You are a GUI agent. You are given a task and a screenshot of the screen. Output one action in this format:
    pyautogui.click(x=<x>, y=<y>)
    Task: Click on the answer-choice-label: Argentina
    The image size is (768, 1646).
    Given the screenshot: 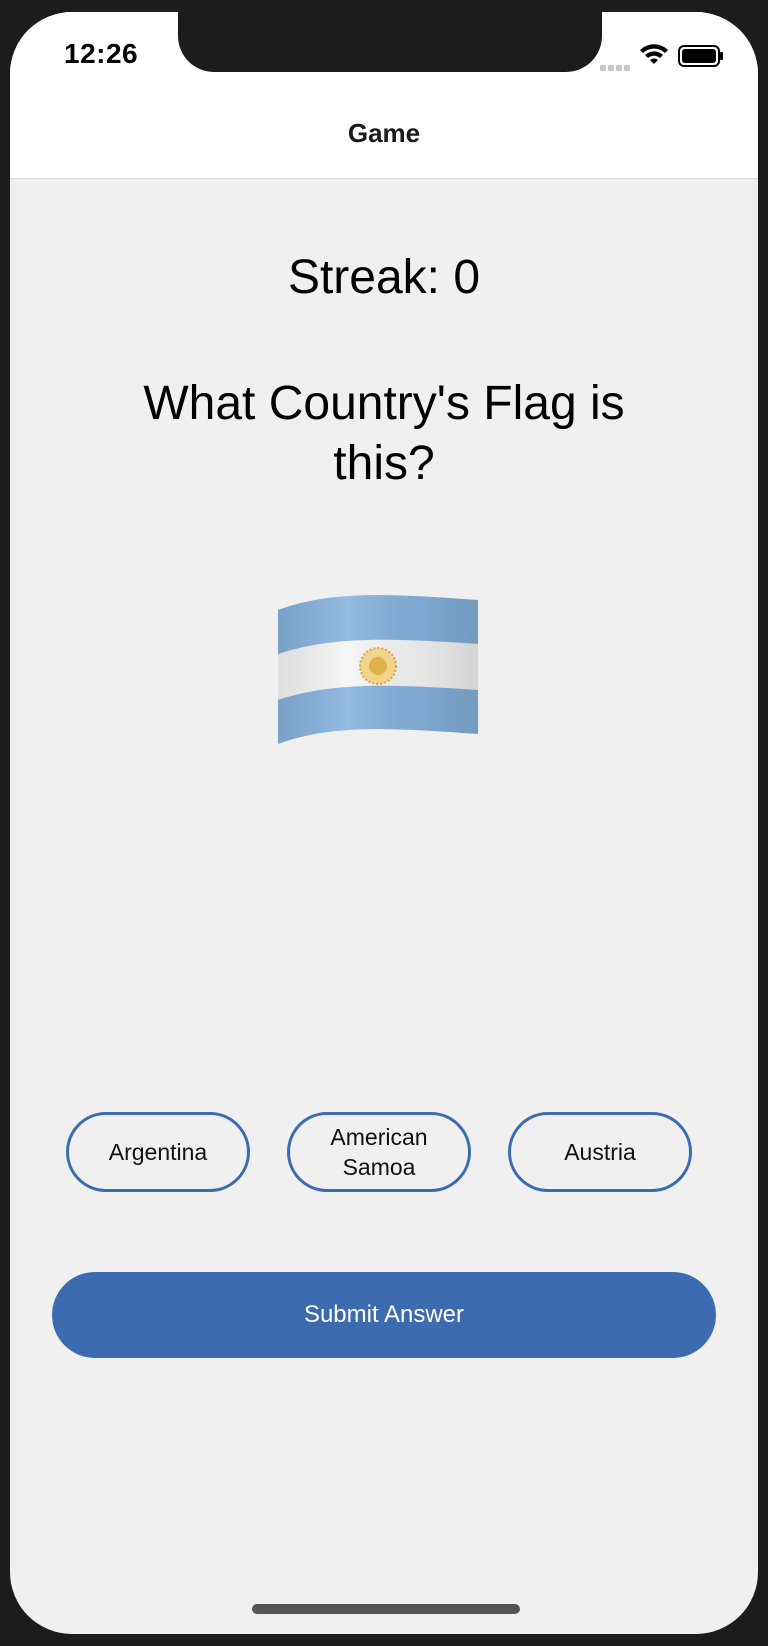 What is the action you would take?
    pyautogui.click(x=158, y=1152)
    